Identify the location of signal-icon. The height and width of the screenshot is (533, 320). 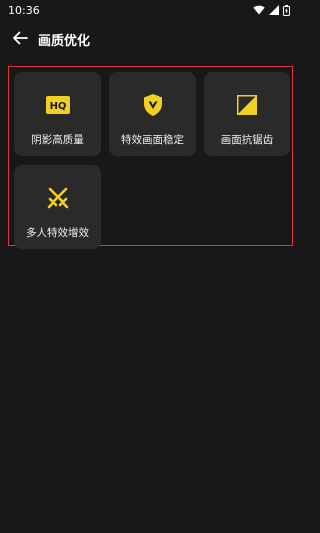
(274, 10).